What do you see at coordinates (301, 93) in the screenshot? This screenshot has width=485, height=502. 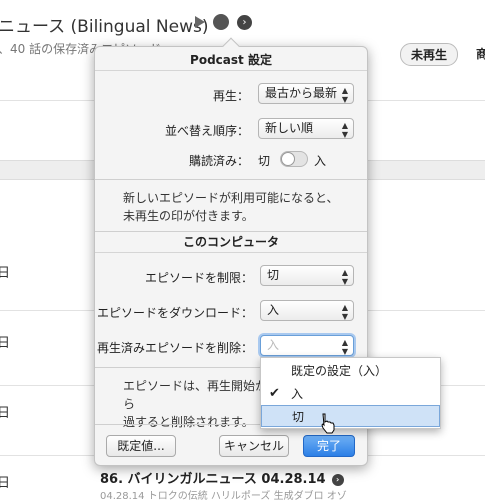 I see `playback-value: 最古から最新` at bounding box center [301, 93].